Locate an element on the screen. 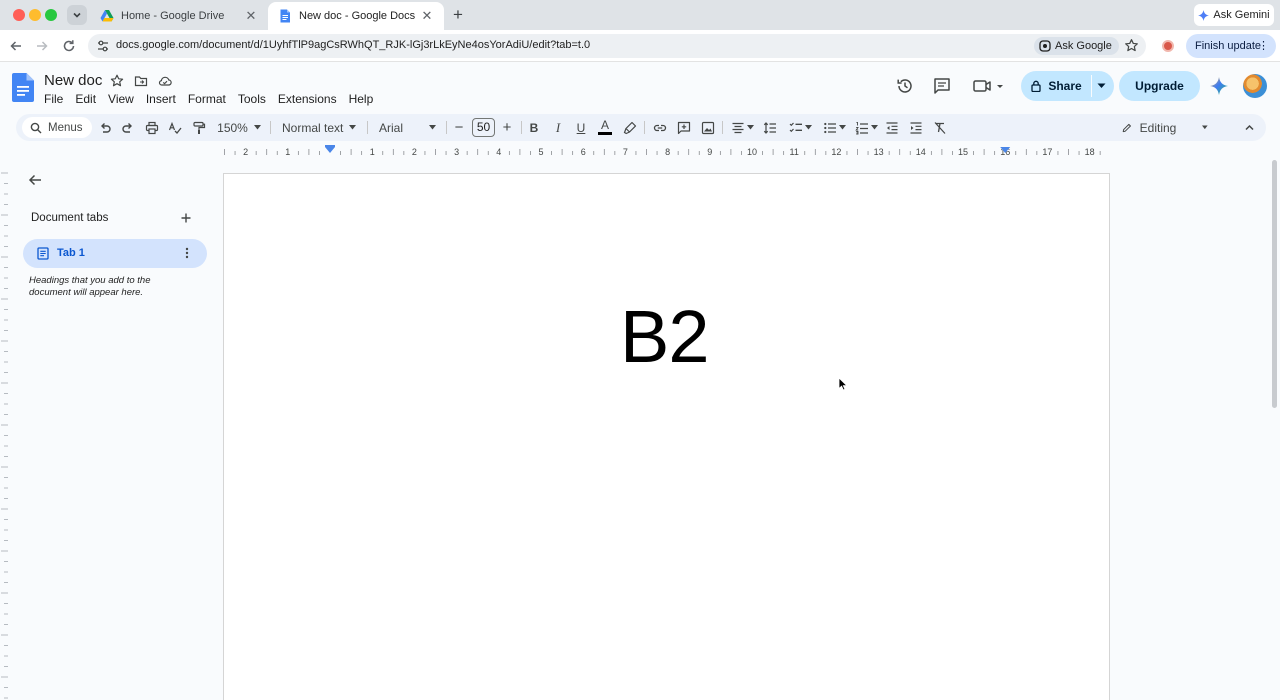 The width and height of the screenshot is (1280, 700). numbered-list-select is located at coordinates (866, 127).